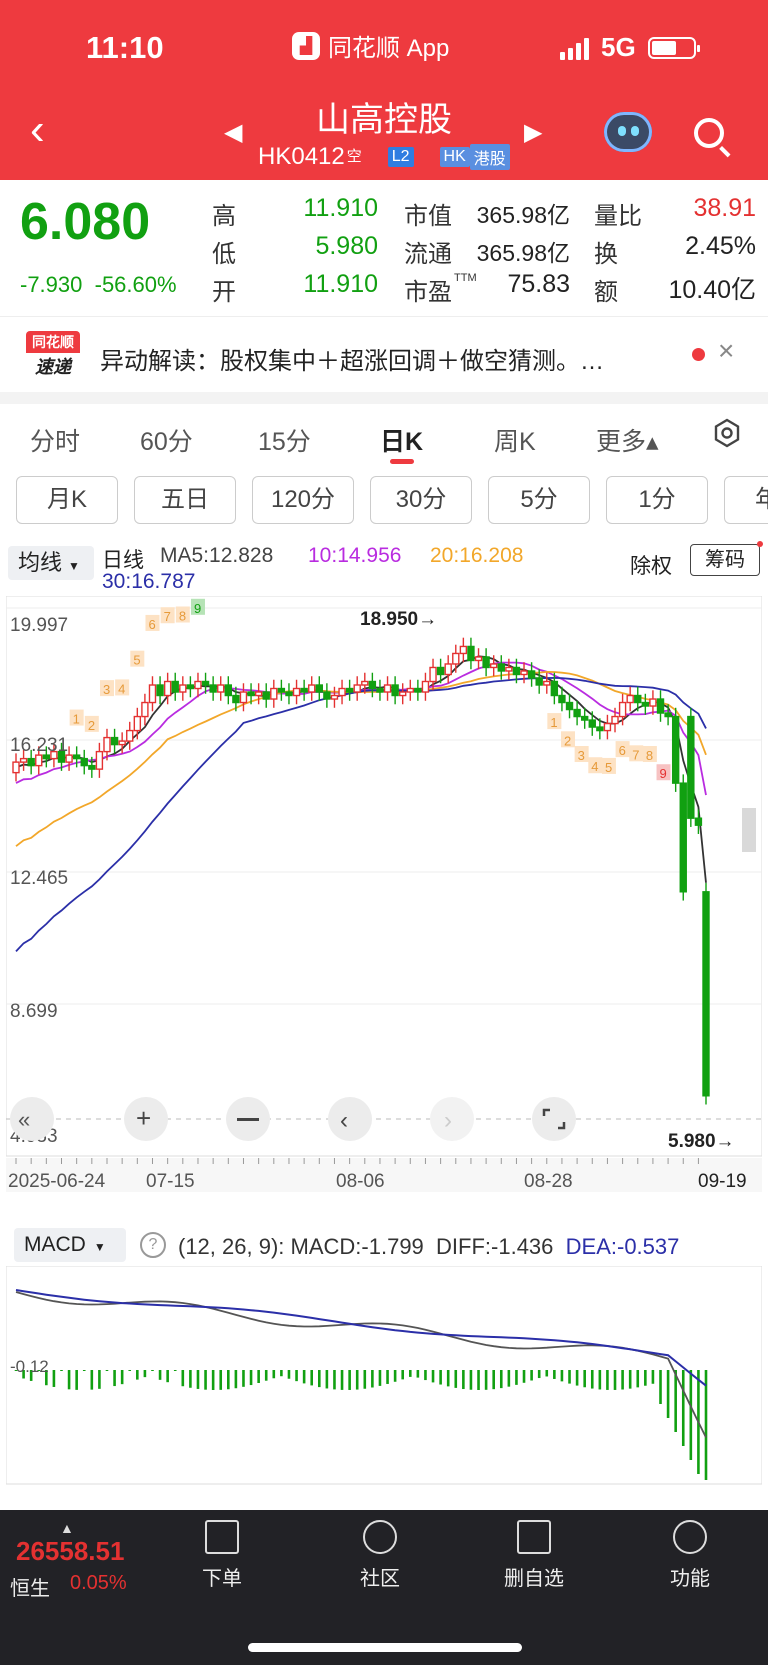  I want to click on close-icon: ×, so click(726, 351).